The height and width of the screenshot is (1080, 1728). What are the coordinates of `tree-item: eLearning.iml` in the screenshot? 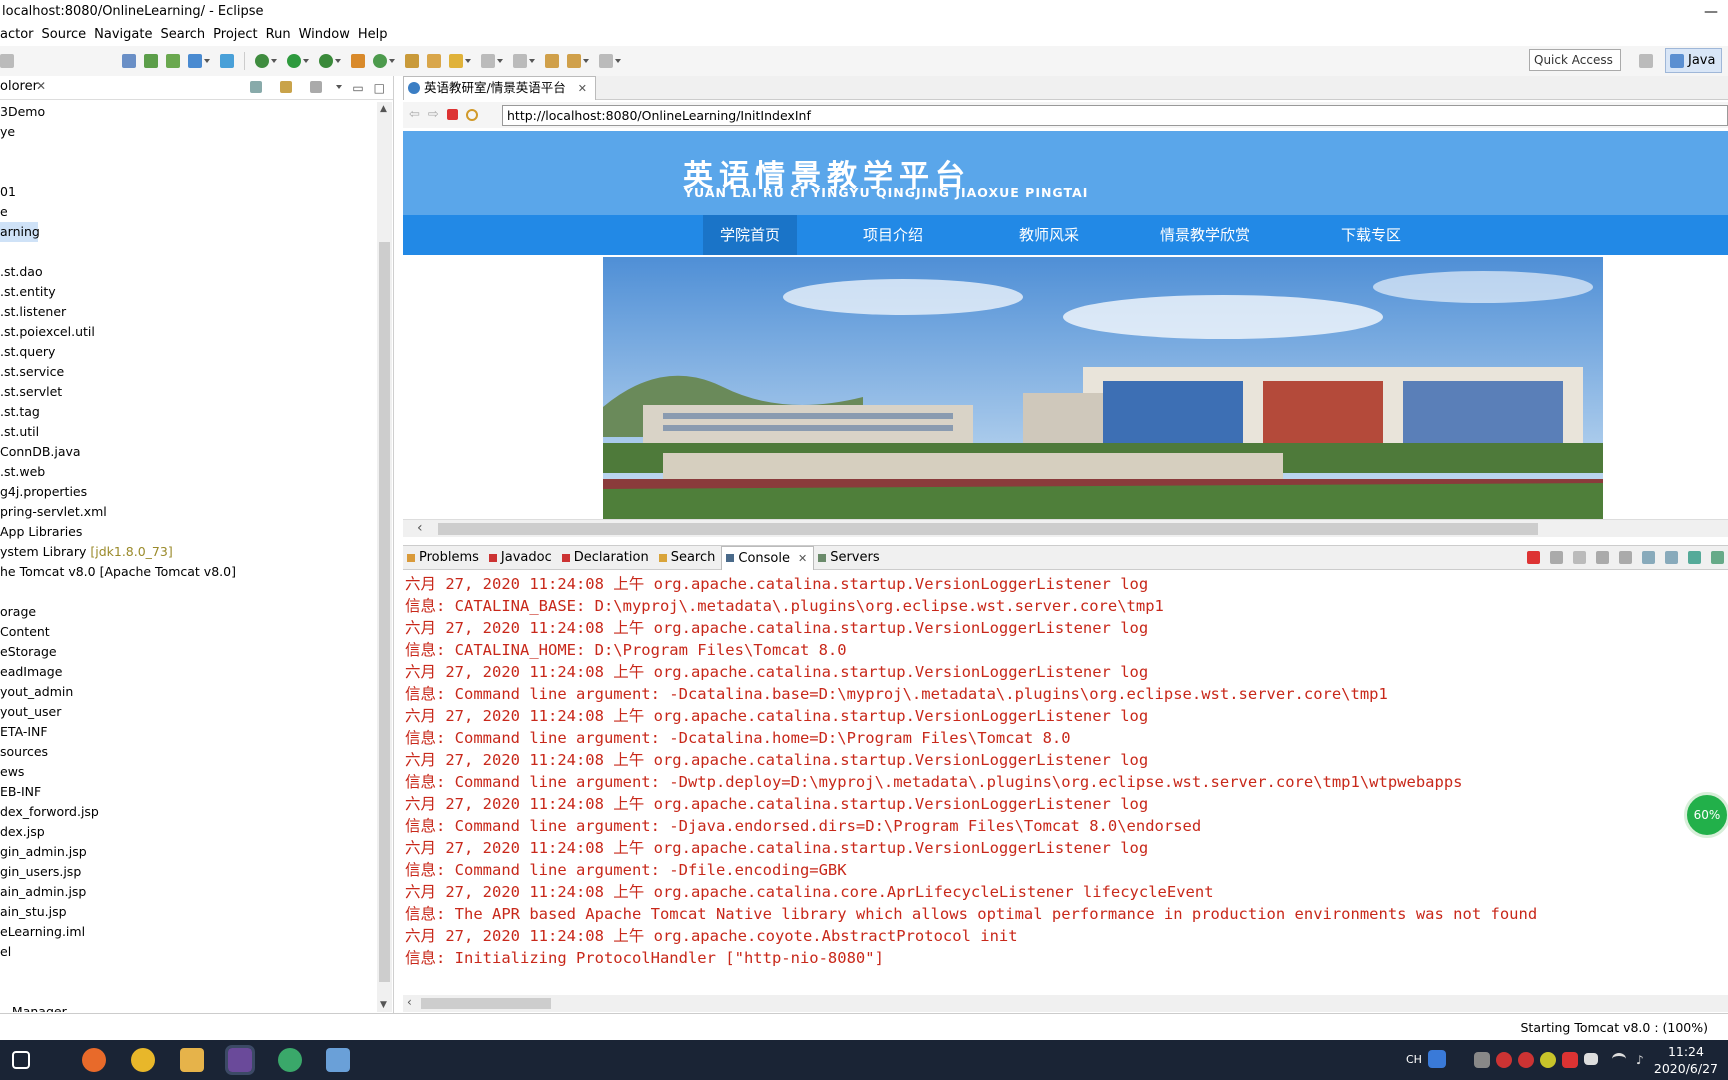 It's located at (42, 932).